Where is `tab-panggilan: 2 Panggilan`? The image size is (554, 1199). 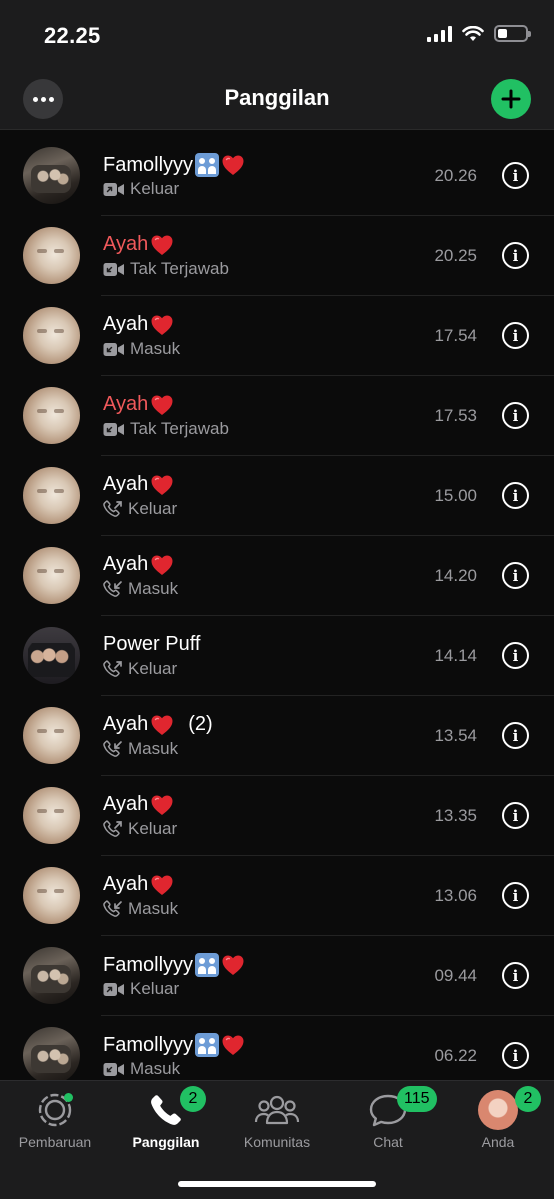 tab-panggilan: 2 Panggilan is located at coordinates (166, 1118).